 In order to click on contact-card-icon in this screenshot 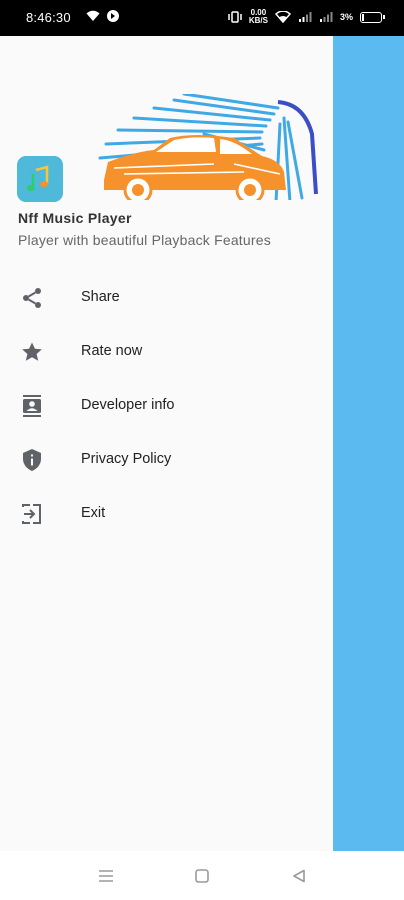, I will do `click(32, 406)`.